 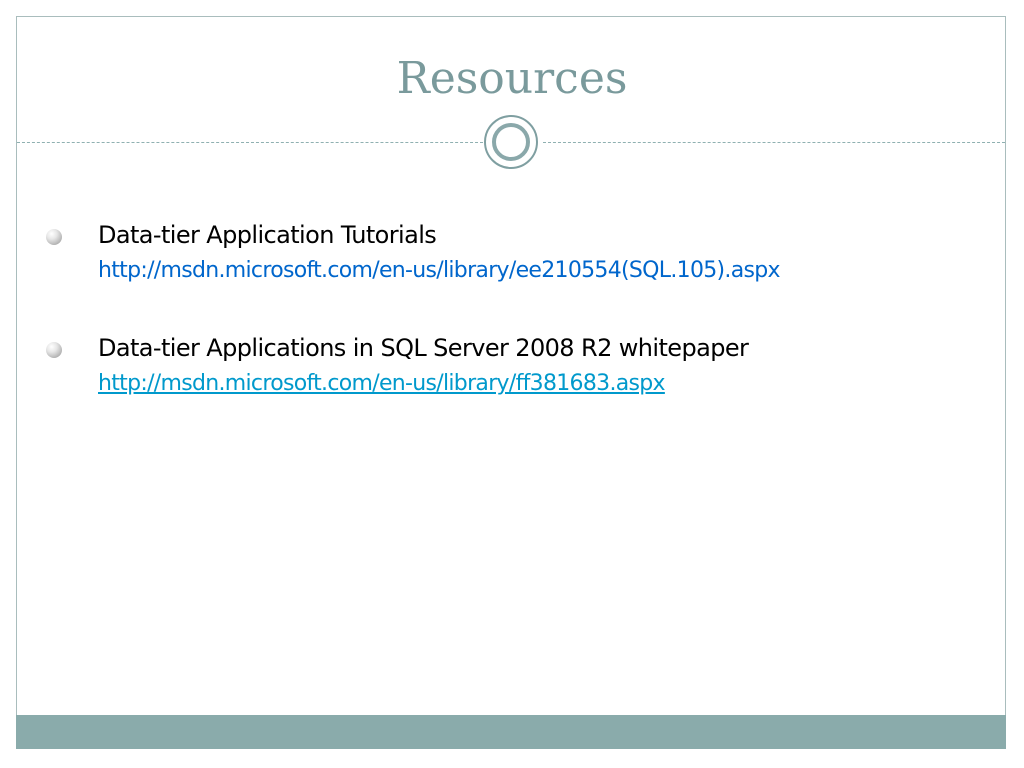 What do you see at coordinates (267, 235) in the screenshot?
I see `bullet-text: Data-tier Application Tutorials` at bounding box center [267, 235].